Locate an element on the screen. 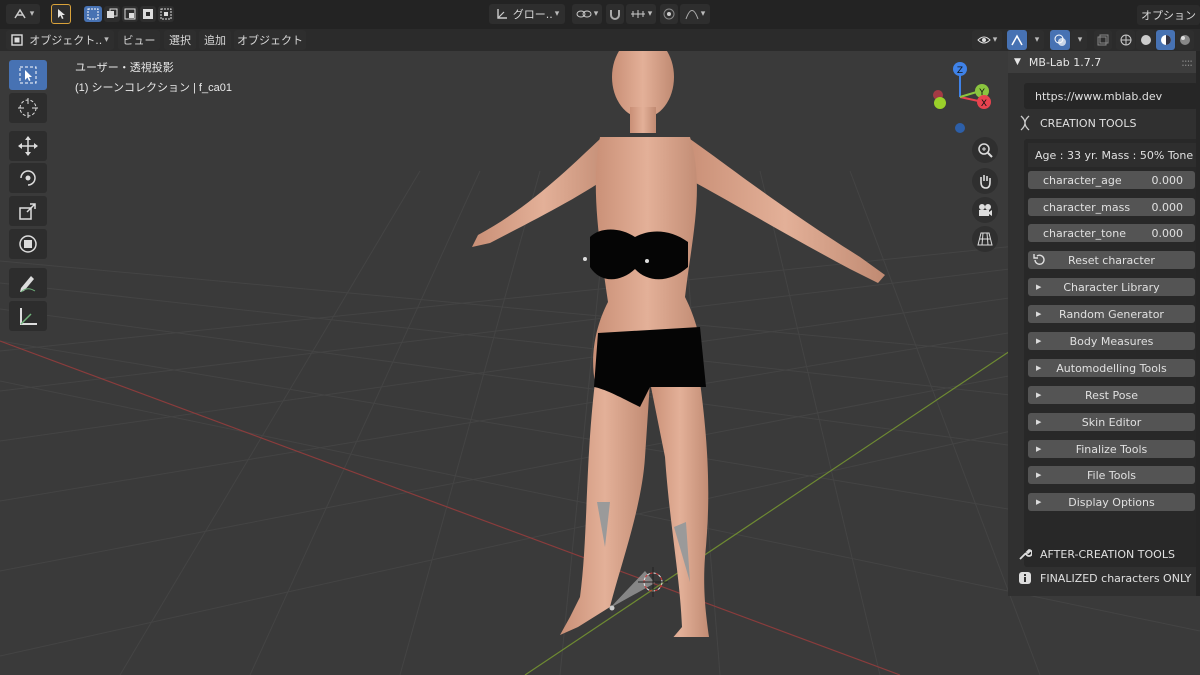 The height and width of the screenshot is (675, 1200). menu-select: 選択 is located at coordinates (180, 40).